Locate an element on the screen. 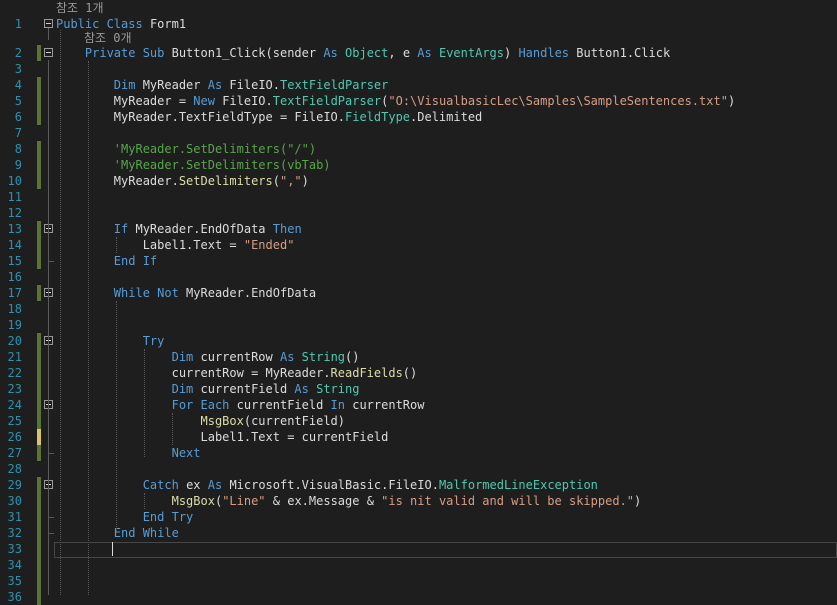 The width and height of the screenshot is (837, 605). code-line: 13 If MyReader.EndOfData Then is located at coordinates (418, 229).